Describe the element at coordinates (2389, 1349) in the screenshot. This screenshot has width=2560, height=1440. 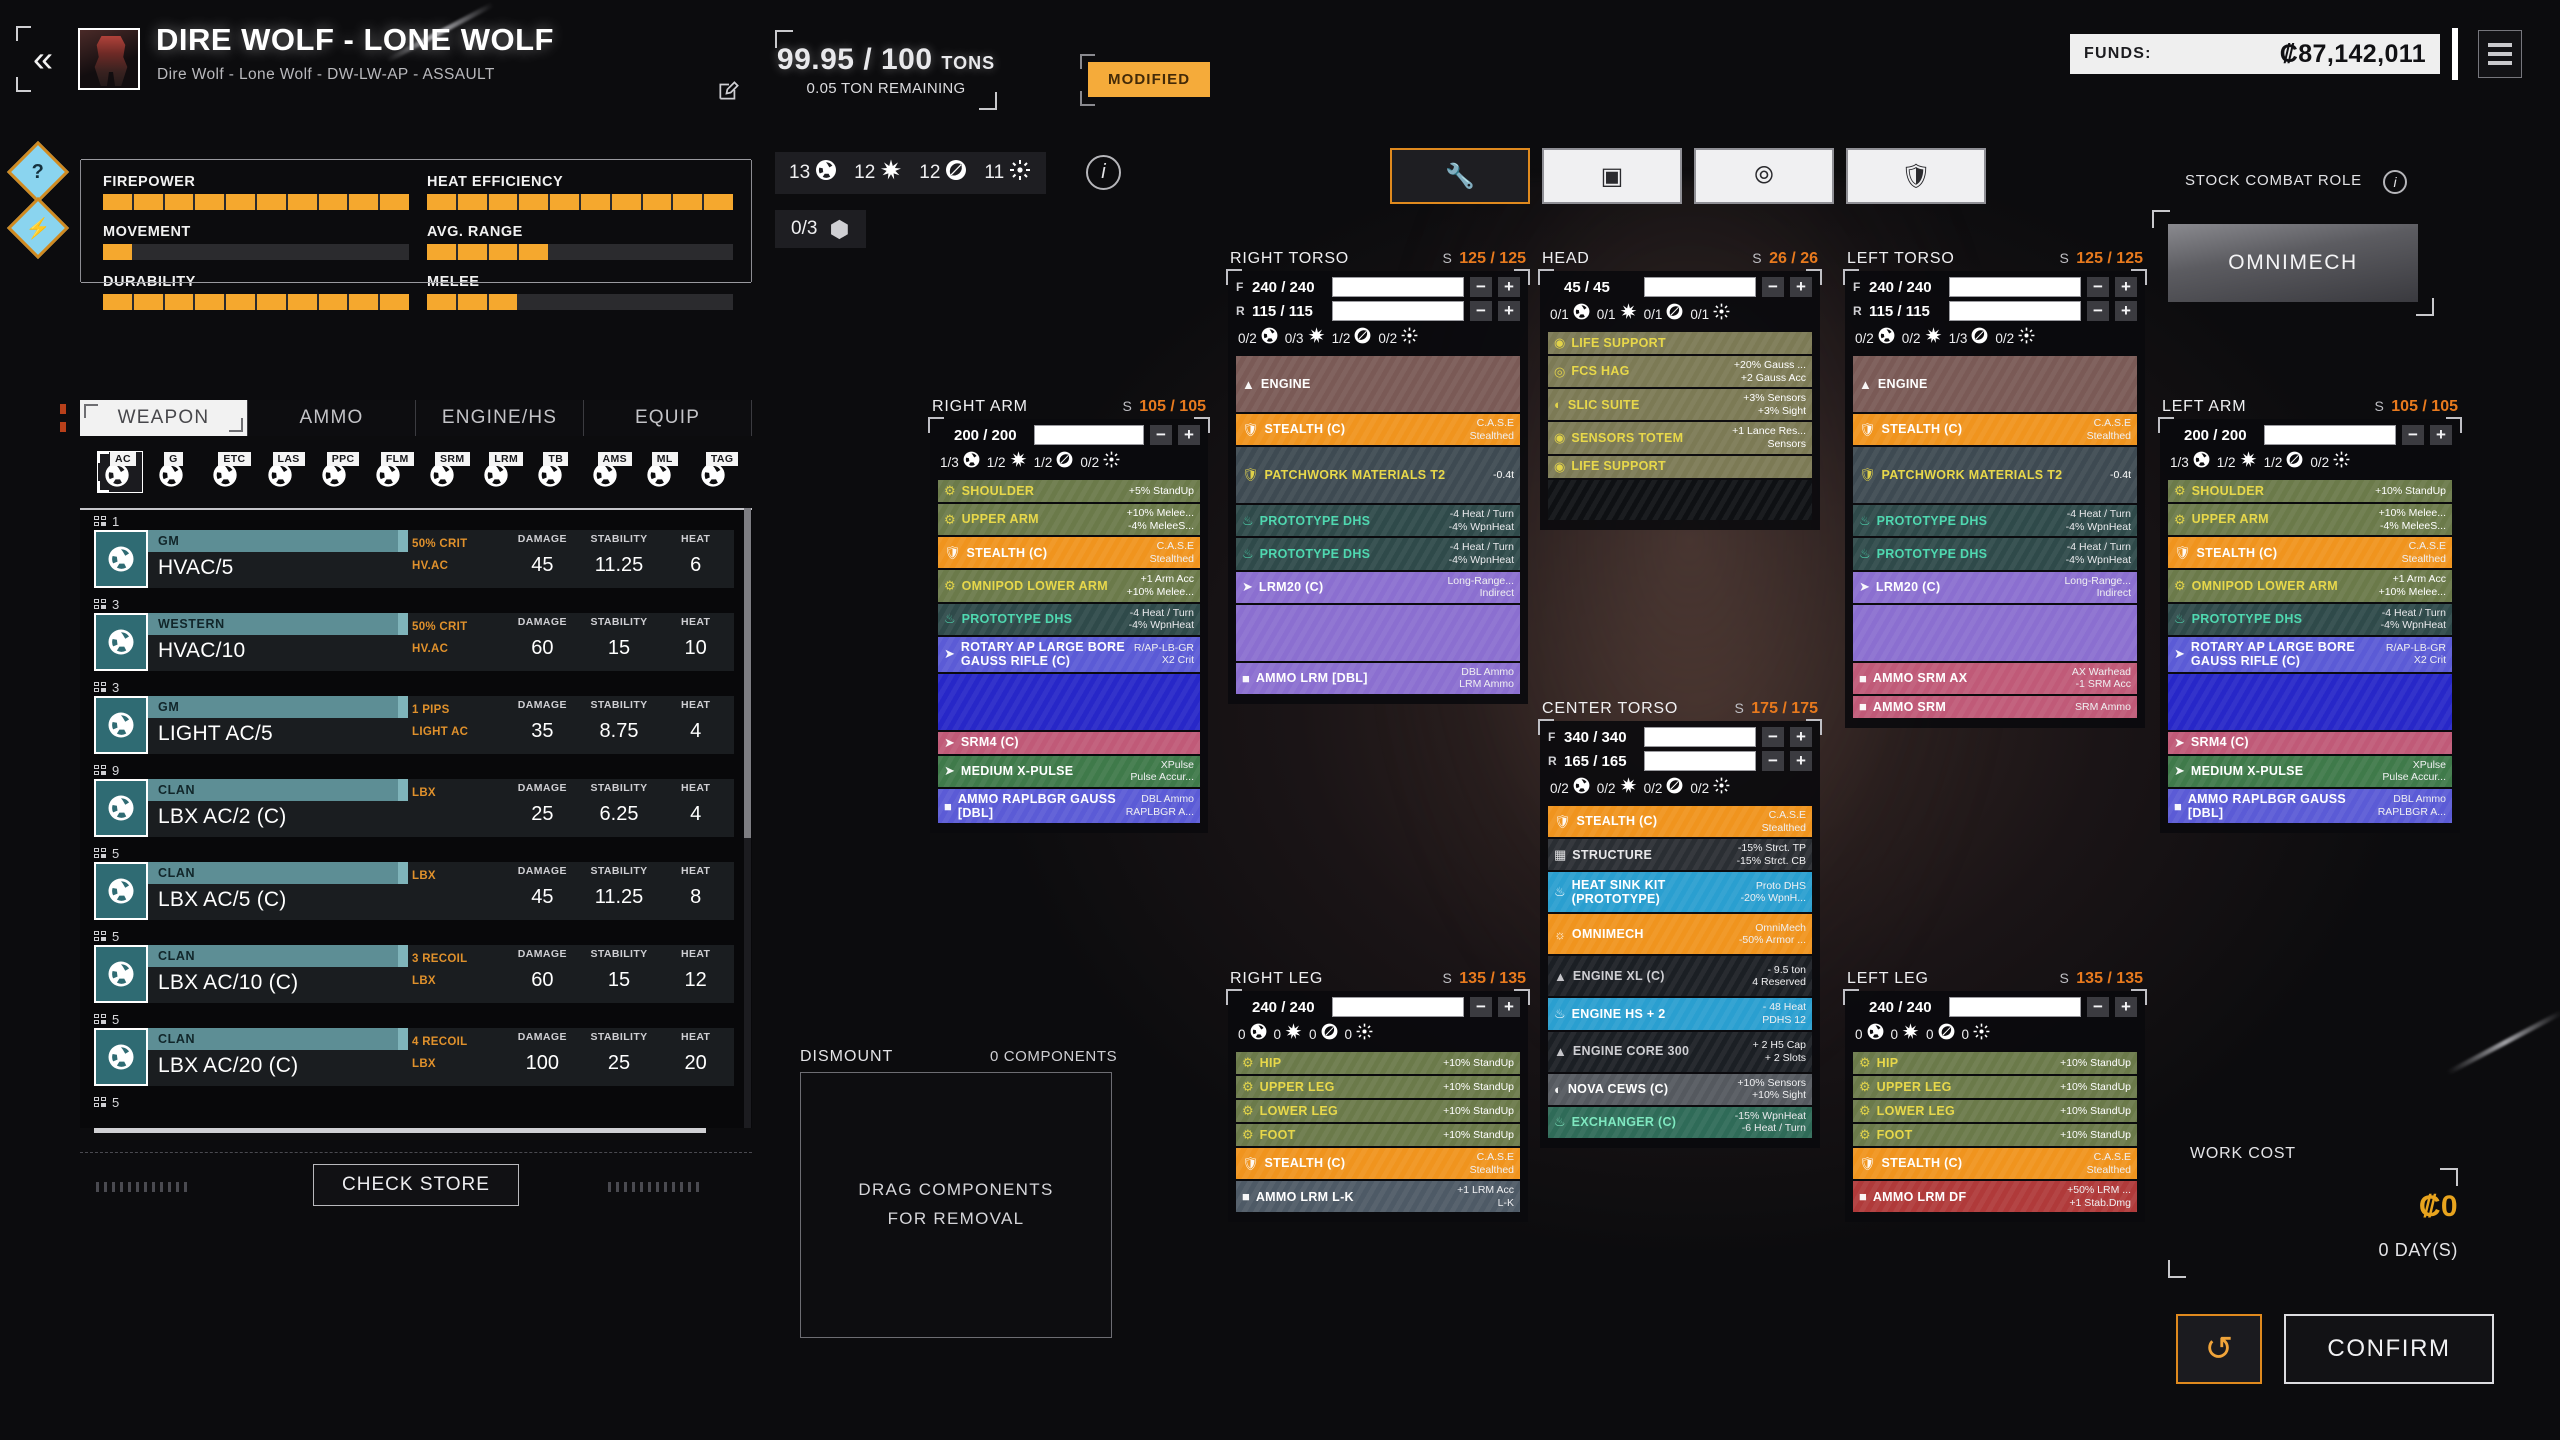
I see `confirm-button: CONFIRM` at that location.